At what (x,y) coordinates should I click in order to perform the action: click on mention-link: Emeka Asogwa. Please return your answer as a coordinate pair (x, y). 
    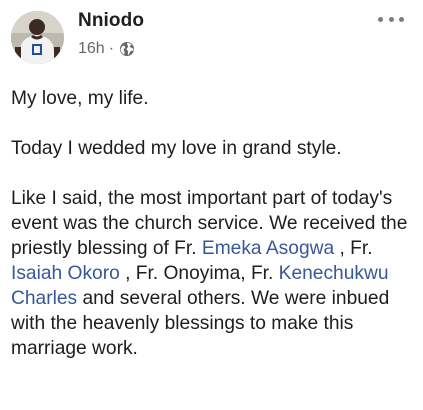
    Looking at the image, I should click on (268, 248).